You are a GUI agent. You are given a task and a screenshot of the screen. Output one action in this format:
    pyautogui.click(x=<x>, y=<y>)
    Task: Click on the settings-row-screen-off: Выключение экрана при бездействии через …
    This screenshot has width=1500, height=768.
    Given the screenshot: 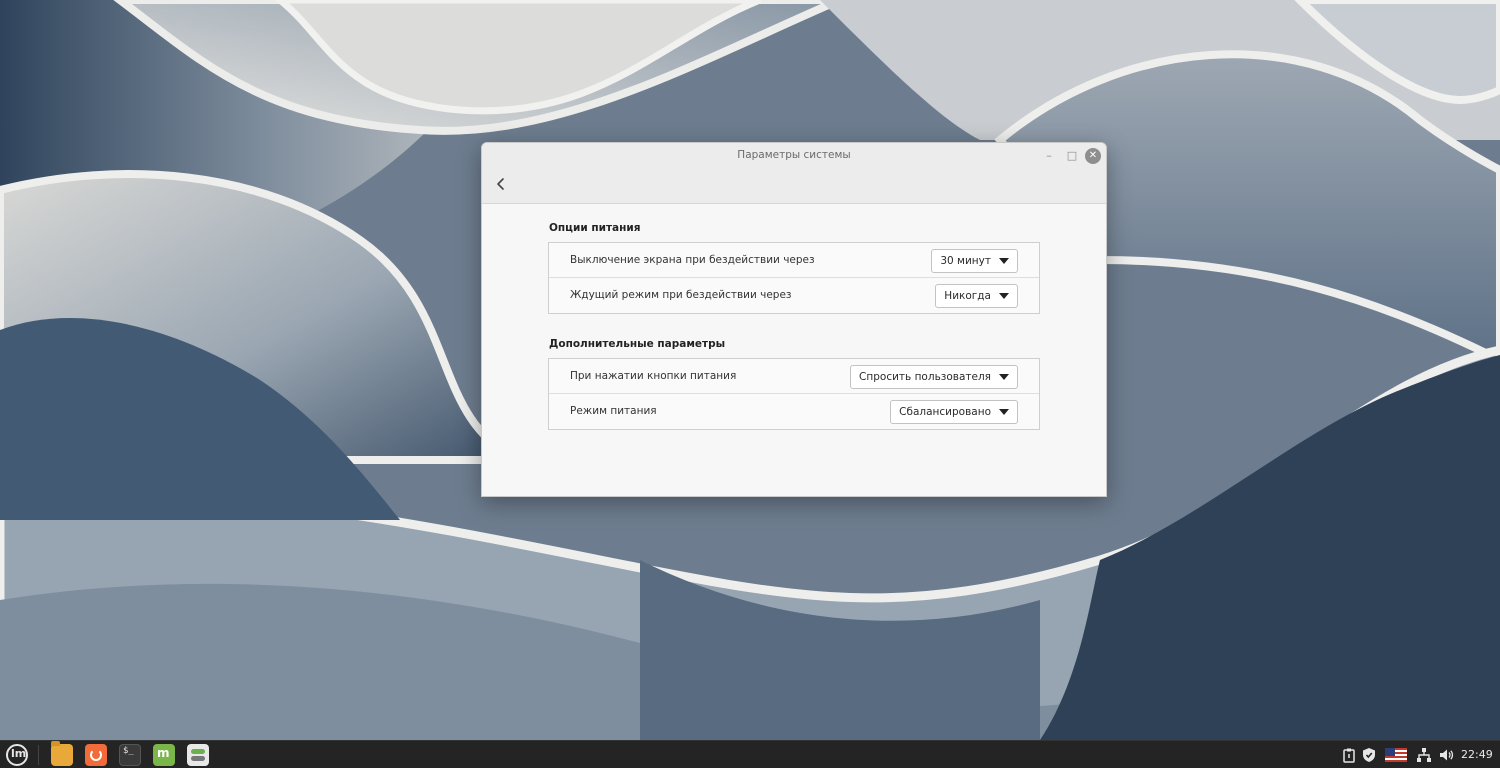 What is the action you would take?
    pyautogui.click(x=794, y=260)
    